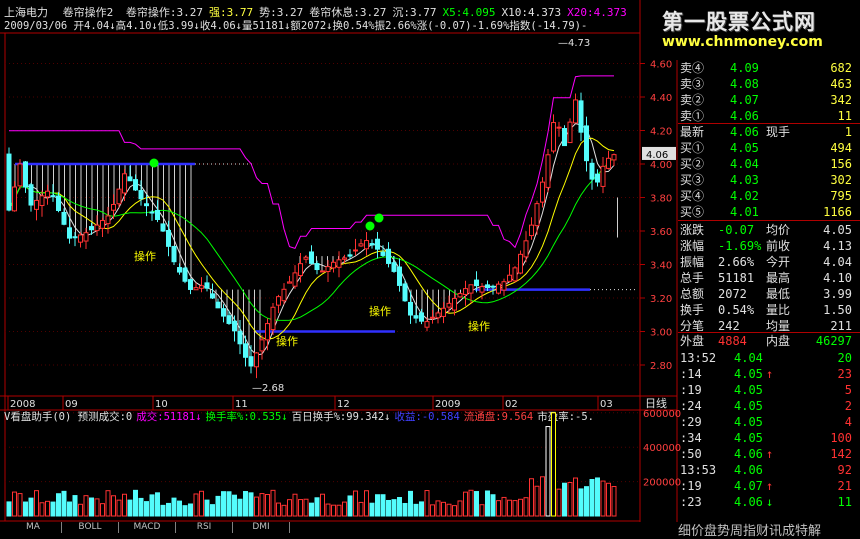 The image size is (860, 539). I want to click on bid-row: 买④ 4.02 795, so click(767, 196).